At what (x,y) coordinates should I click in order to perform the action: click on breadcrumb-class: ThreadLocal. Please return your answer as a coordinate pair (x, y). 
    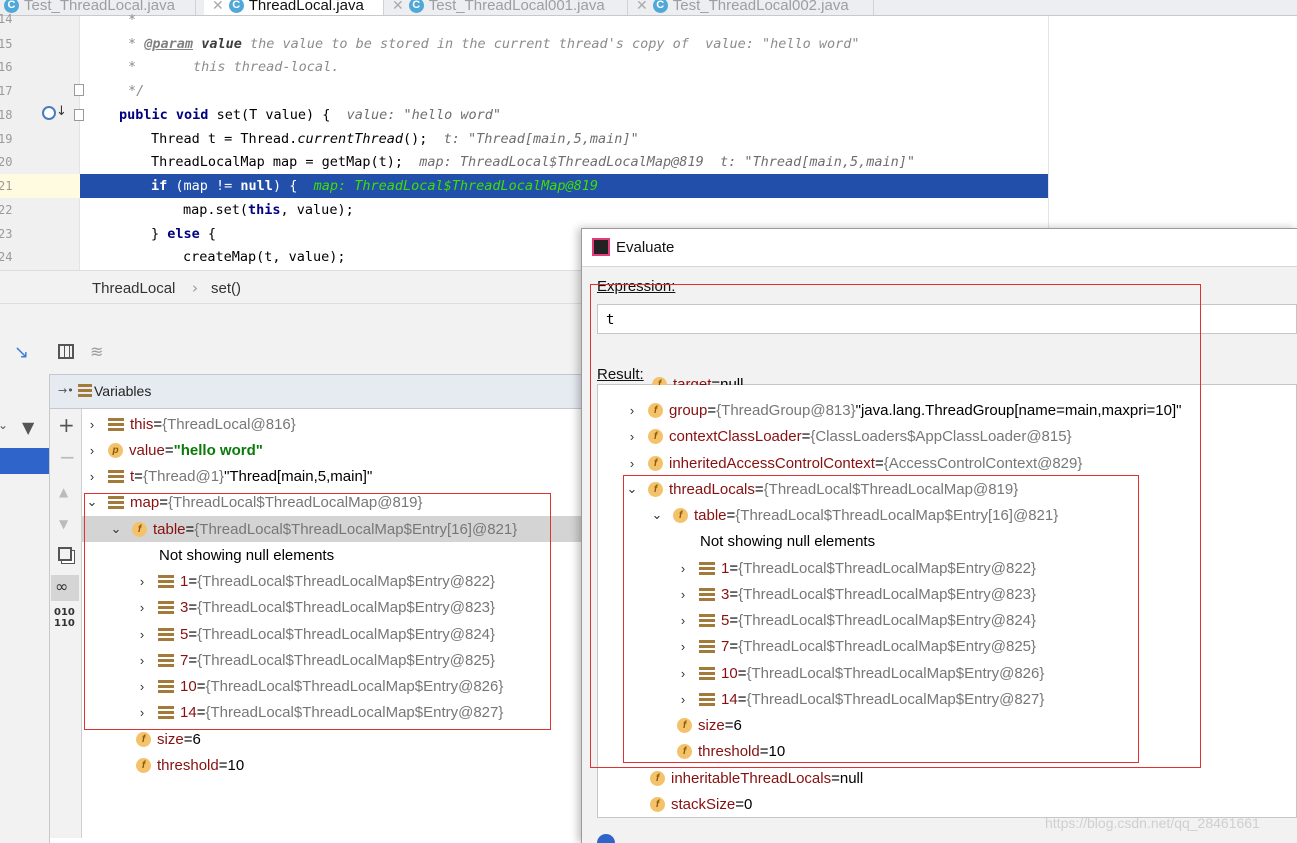
    Looking at the image, I should click on (133, 288).